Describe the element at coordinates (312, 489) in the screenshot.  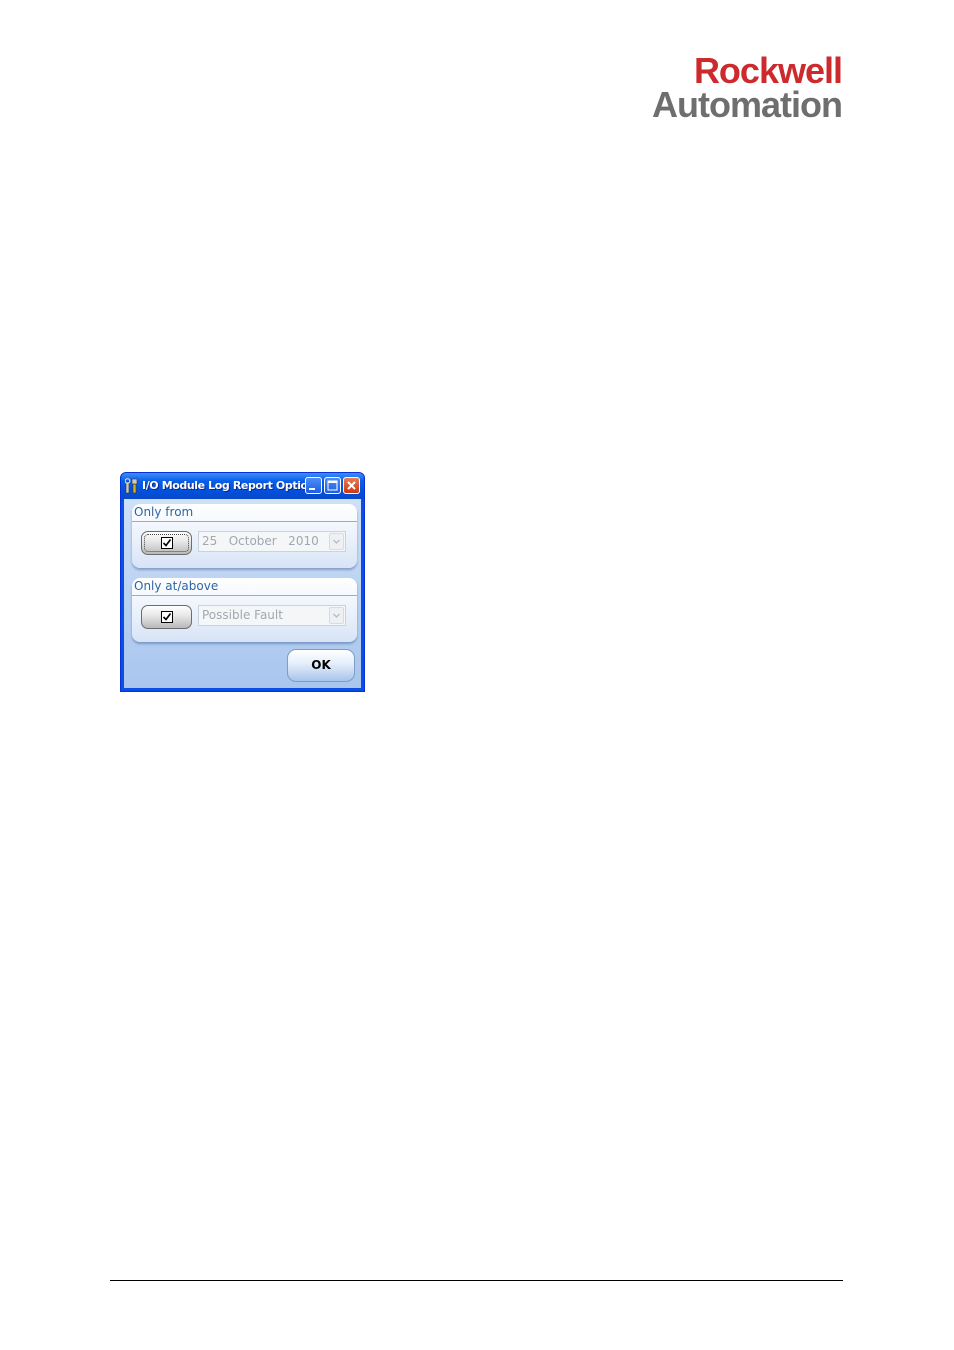
I see `minimize-icon` at that location.